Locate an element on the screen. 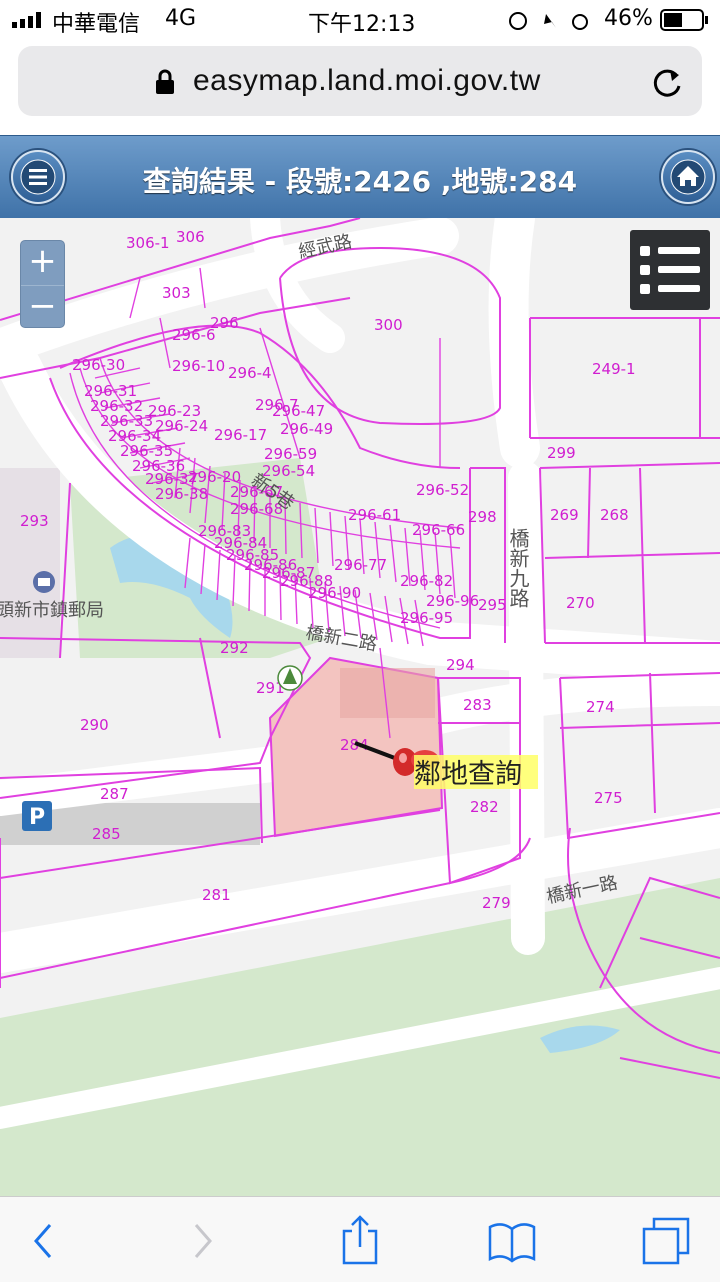  parcel-label: 298 is located at coordinates (482, 517).